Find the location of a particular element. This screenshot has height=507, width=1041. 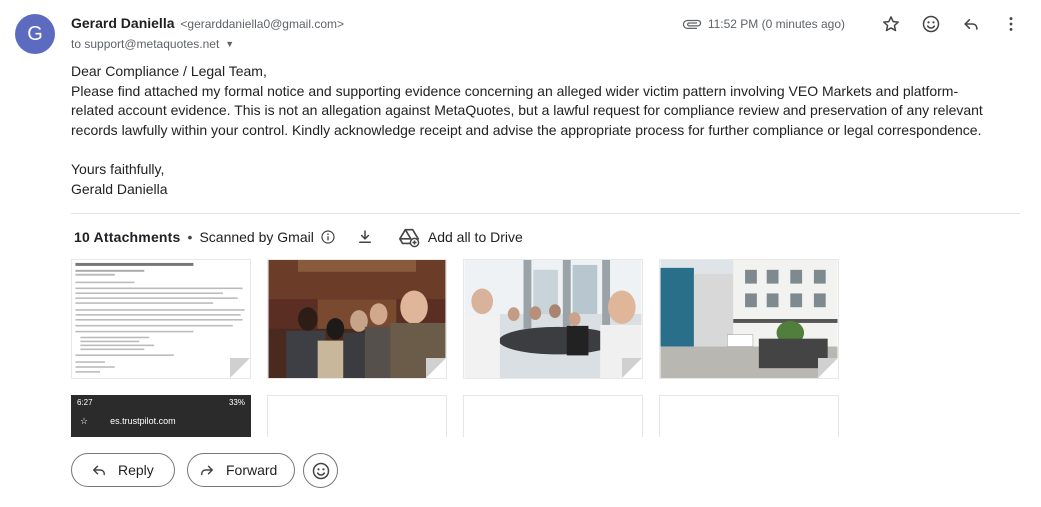

add-all-to-drive-button: Add all to Drive is located at coordinates (460, 237).